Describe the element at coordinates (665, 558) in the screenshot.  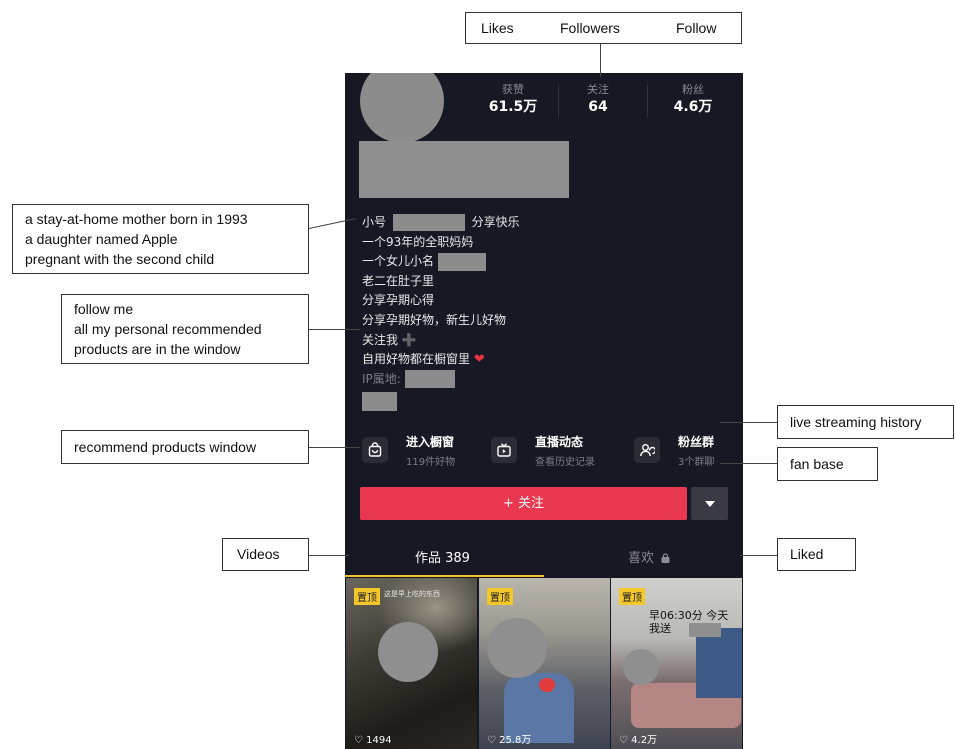
I see `lock-icon` at that location.